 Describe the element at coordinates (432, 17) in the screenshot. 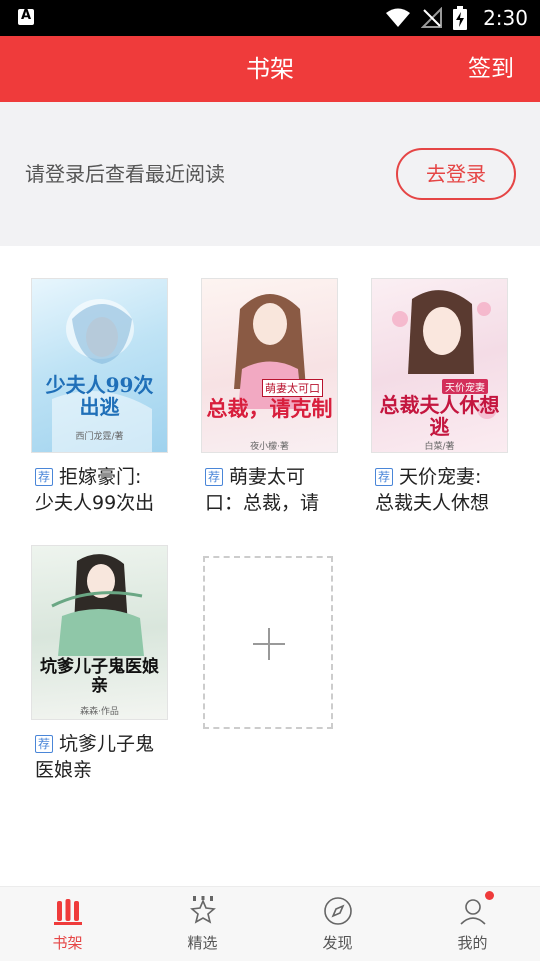

I see `no-signal-icon` at that location.